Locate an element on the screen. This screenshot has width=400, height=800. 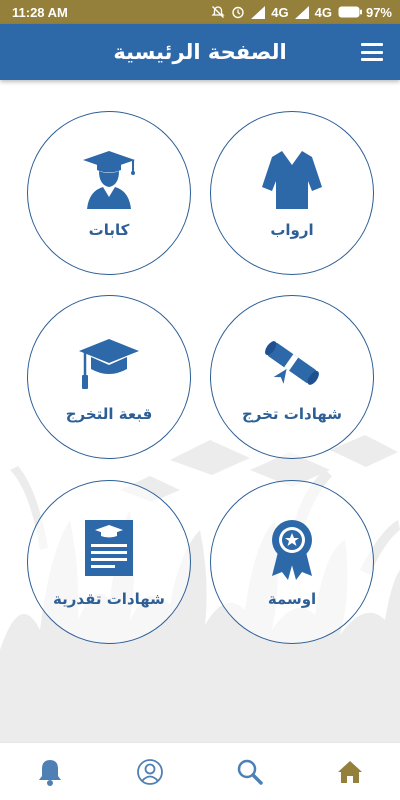
status-time: 11:28 AM is located at coordinates (40, 12).